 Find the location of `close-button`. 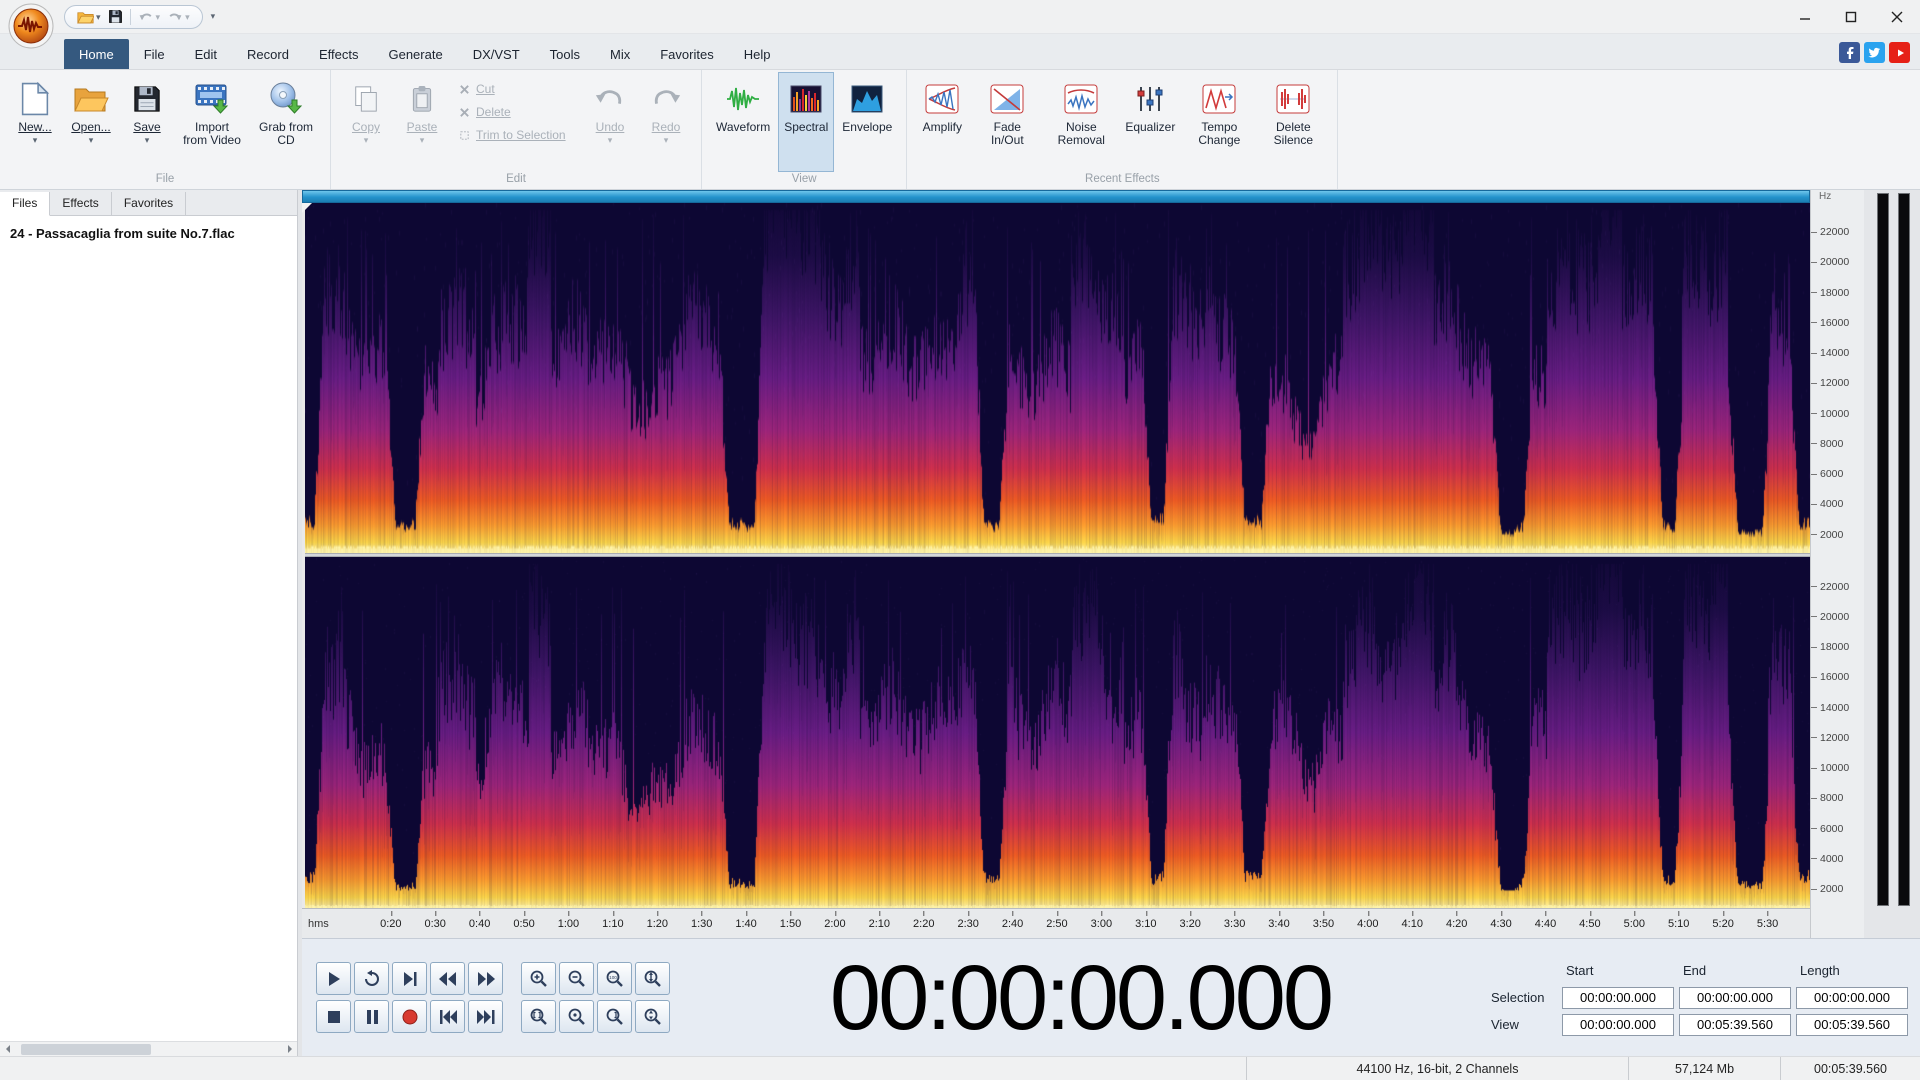

close-button is located at coordinates (1897, 16).